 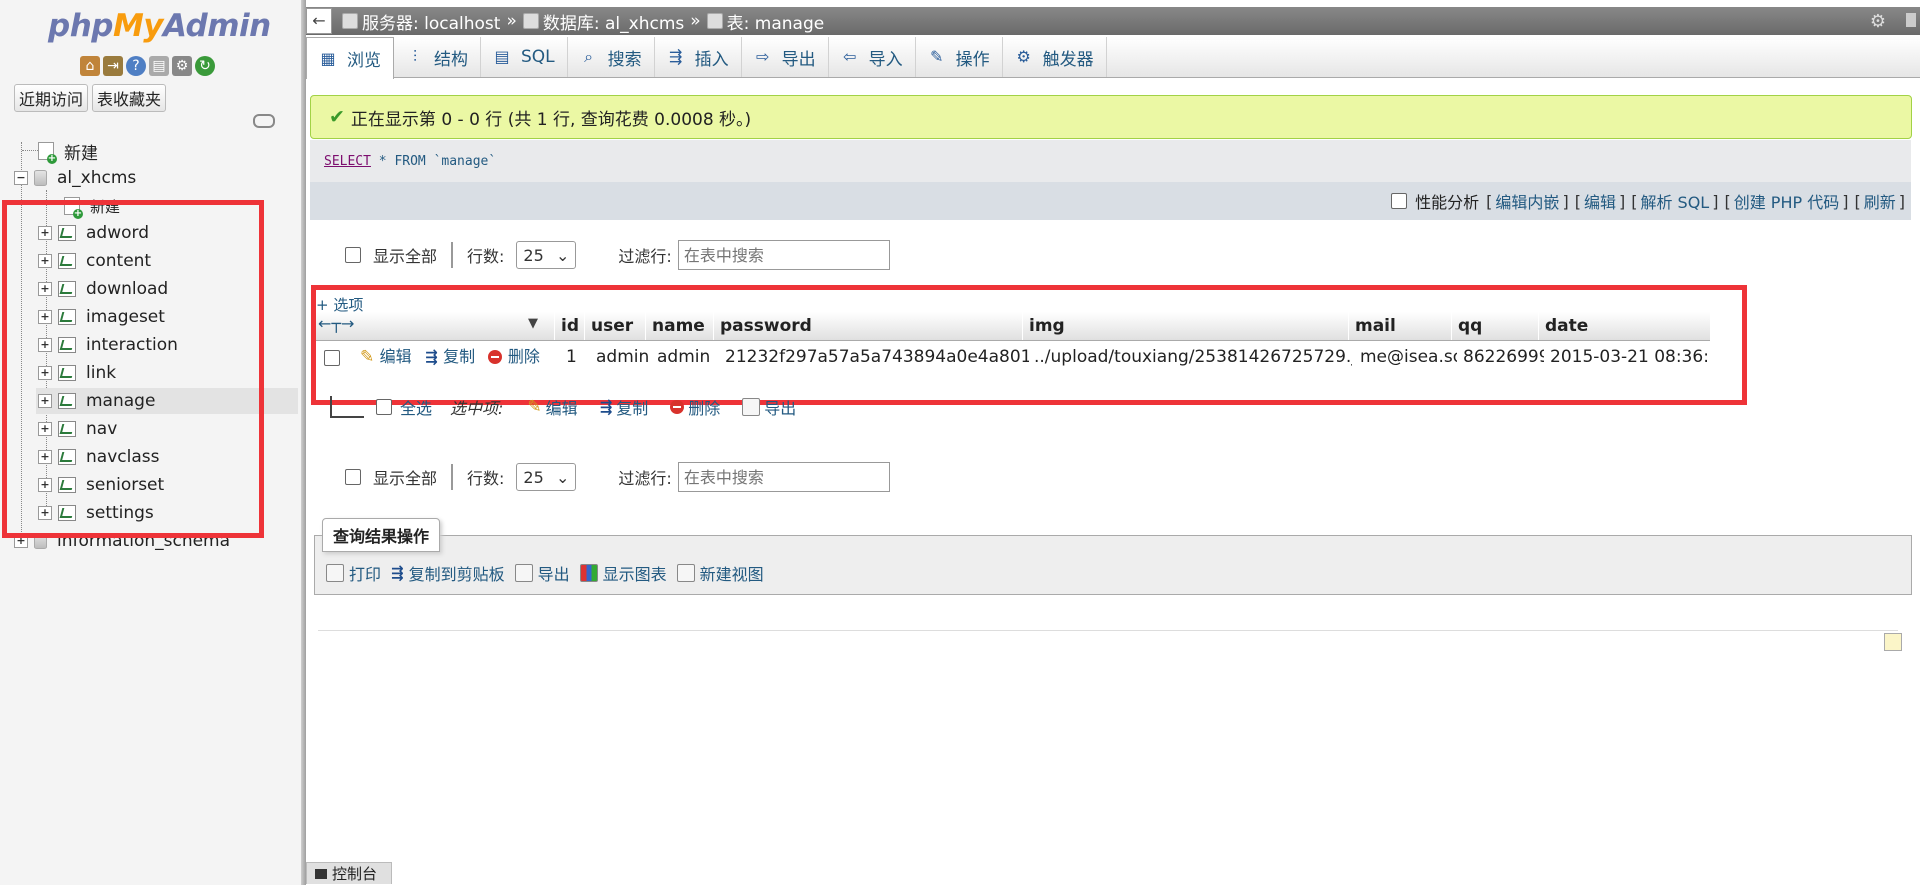 I want to click on gear-icon: ⚙, so click(x=1878, y=21).